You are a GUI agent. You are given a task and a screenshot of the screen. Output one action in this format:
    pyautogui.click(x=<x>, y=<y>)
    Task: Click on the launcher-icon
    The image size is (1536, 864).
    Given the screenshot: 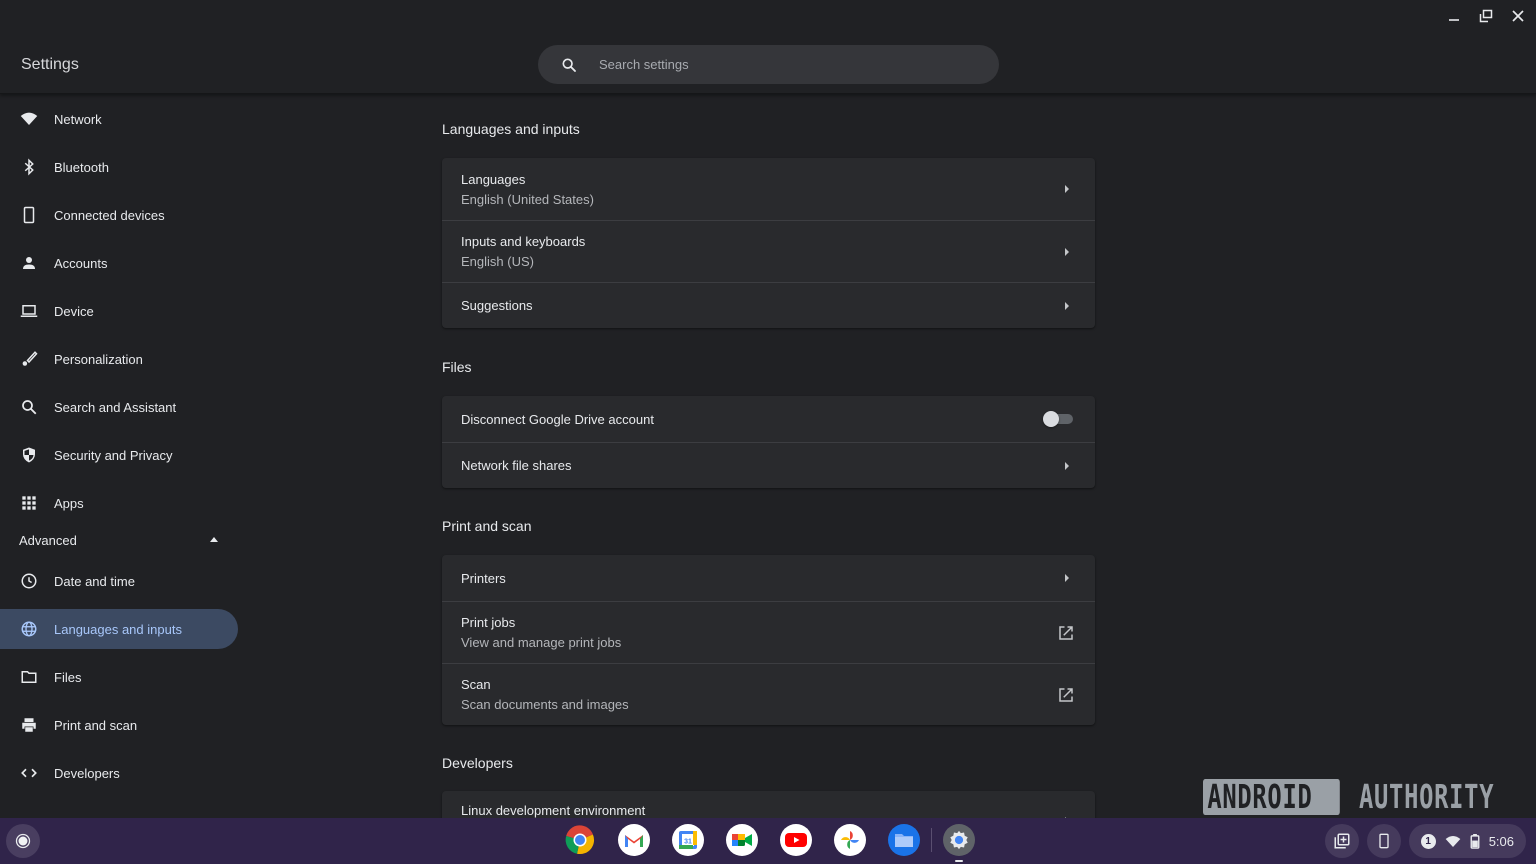 What is the action you would take?
    pyautogui.click(x=23, y=841)
    